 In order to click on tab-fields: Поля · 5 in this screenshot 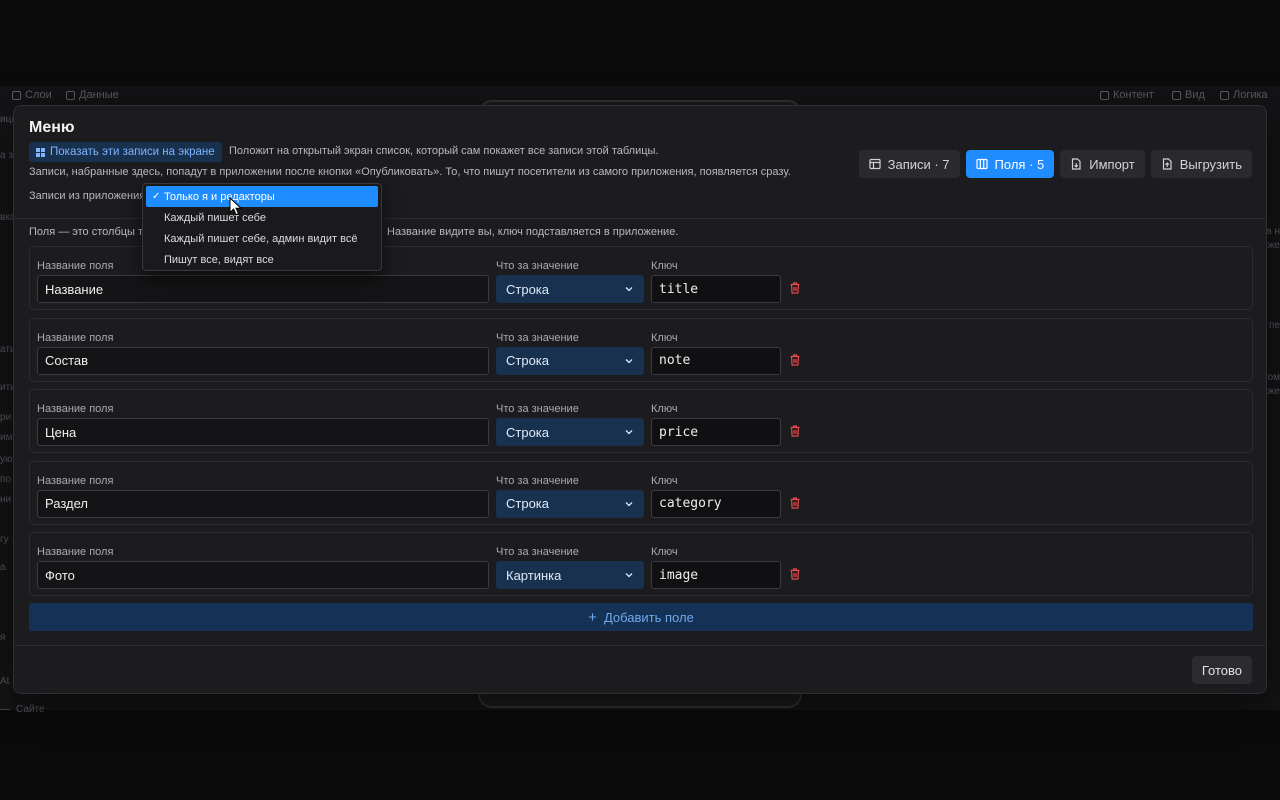, I will do `click(1010, 164)`.